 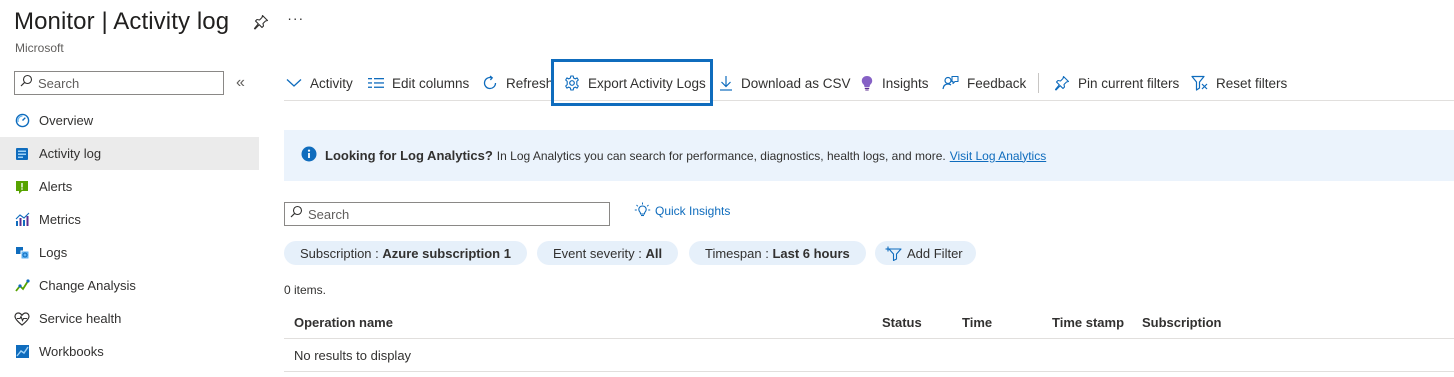 I want to click on activity-label: Activity, so click(x=331, y=83).